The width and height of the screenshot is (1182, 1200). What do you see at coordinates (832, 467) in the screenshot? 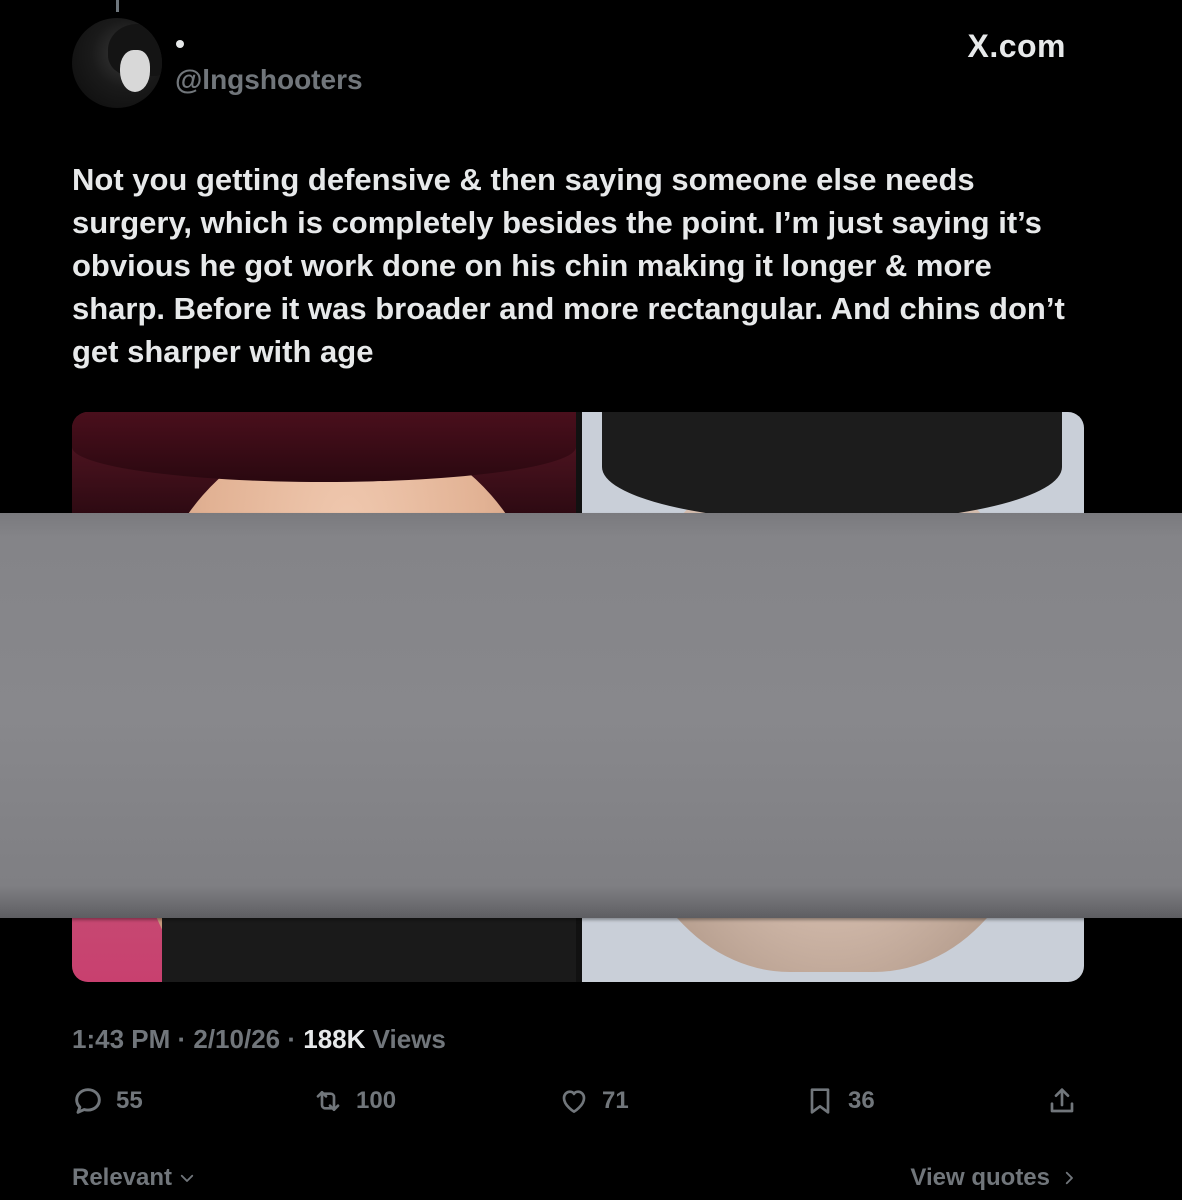
I see `hair-right` at bounding box center [832, 467].